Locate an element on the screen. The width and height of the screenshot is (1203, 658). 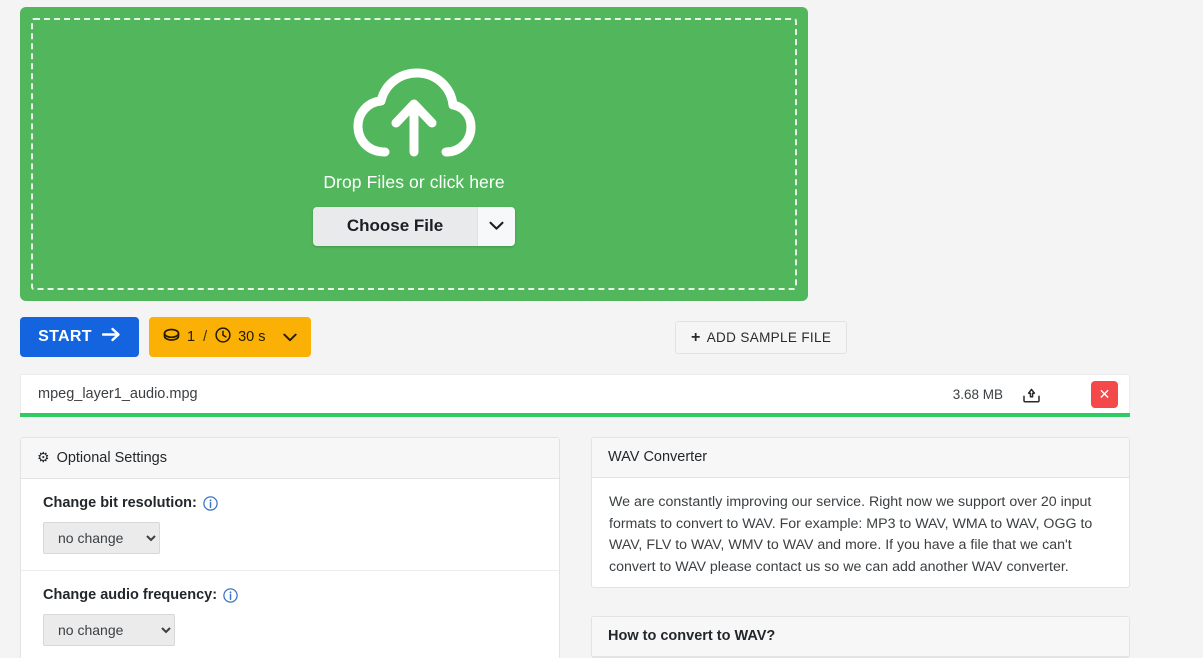
optional-settings-title: Optional Settings is located at coordinates (111, 457).